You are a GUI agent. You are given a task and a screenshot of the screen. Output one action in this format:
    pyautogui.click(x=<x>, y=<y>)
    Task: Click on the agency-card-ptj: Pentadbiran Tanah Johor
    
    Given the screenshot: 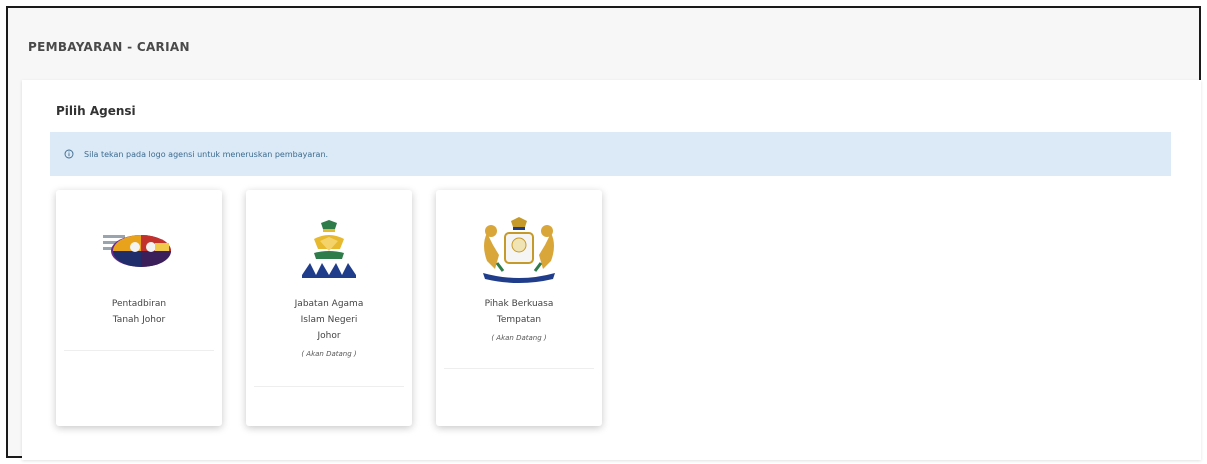 What is the action you would take?
    pyautogui.click(x=139, y=308)
    